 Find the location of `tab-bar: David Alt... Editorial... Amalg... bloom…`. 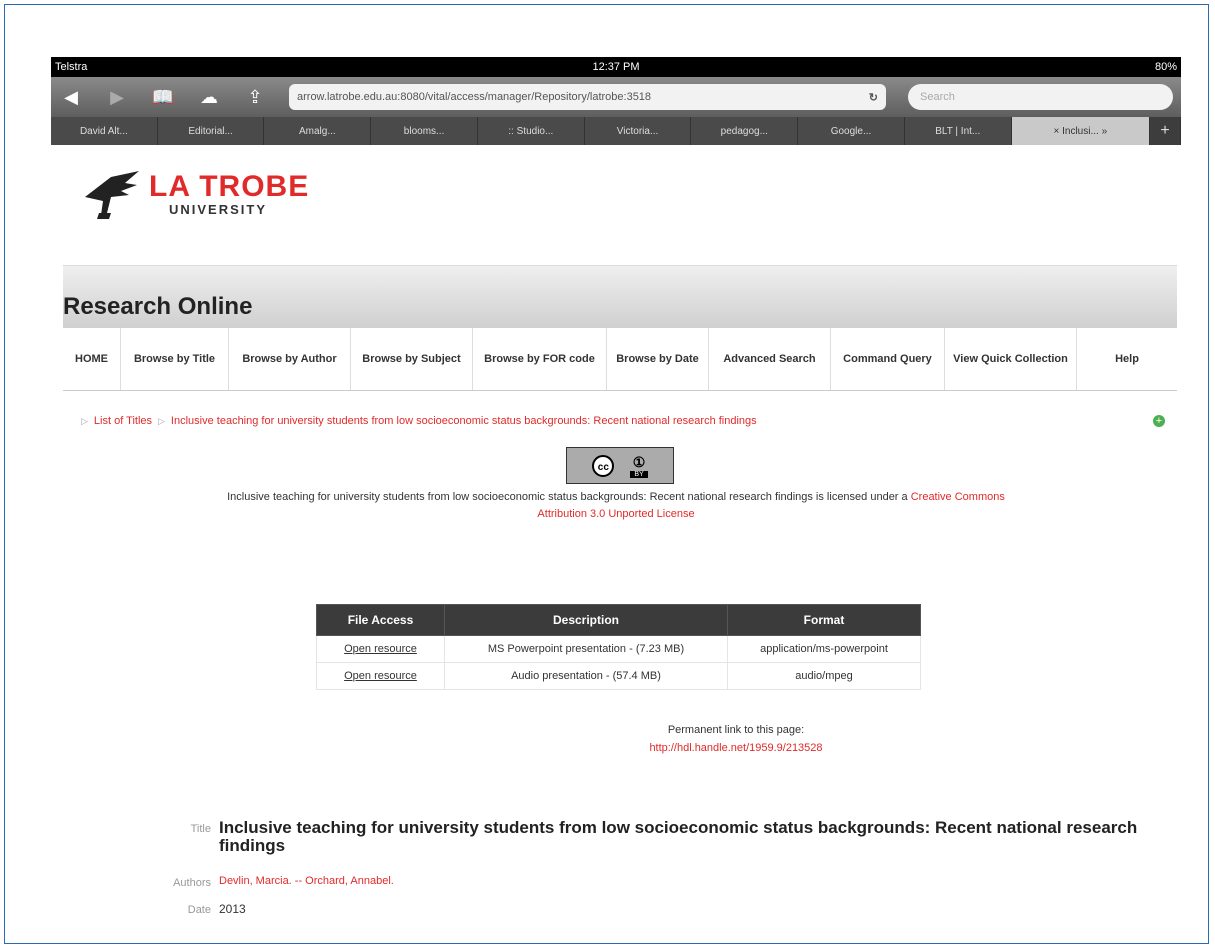

tab-bar: David Alt... Editorial... Amalg... bloom… is located at coordinates (616, 131).